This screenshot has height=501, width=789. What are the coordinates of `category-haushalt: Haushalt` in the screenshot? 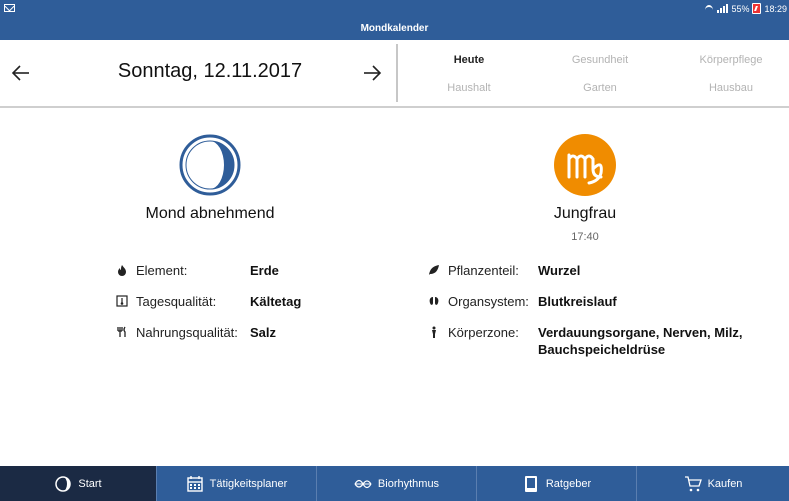 It's located at (469, 88).